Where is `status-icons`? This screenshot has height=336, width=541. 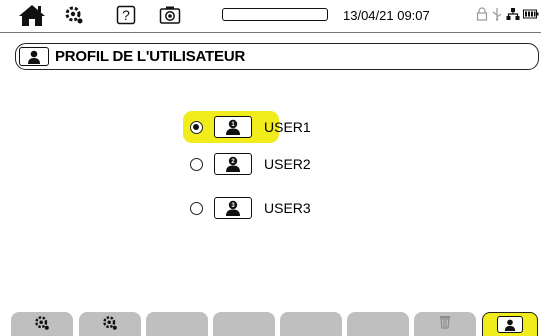
status-icons is located at coordinates (507, 14).